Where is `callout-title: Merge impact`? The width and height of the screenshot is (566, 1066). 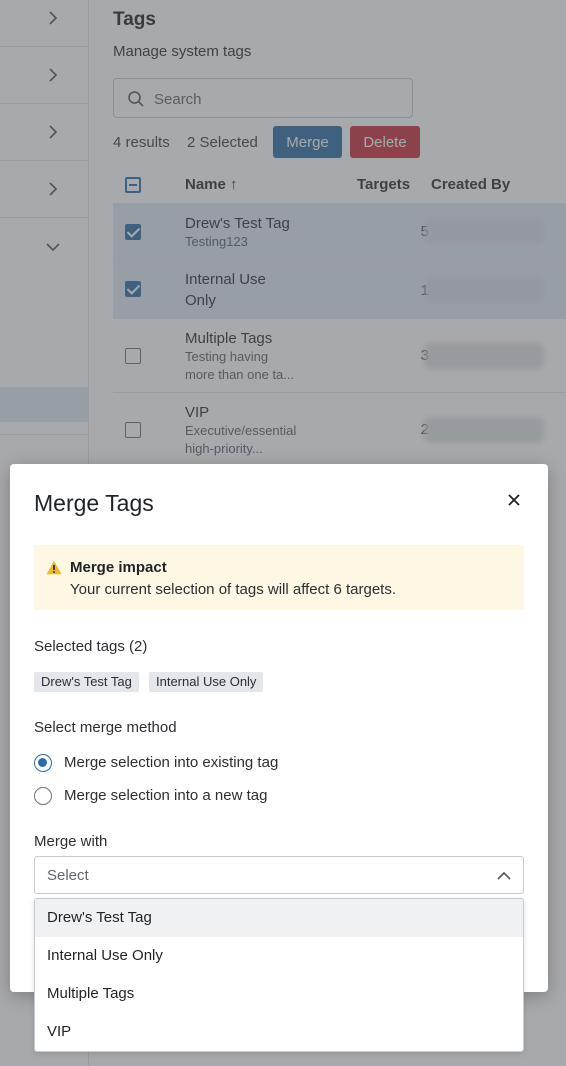
callout-title: Merge impact is located at coordinates (118, 567).